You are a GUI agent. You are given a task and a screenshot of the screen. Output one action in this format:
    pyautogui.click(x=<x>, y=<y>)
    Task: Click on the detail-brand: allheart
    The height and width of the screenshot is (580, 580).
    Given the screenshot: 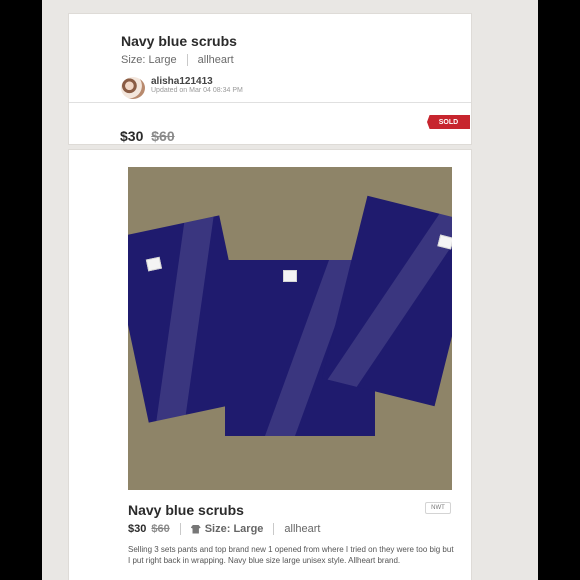 What is the action you would take?
    pyautogui.click(x=302, y=529)
    